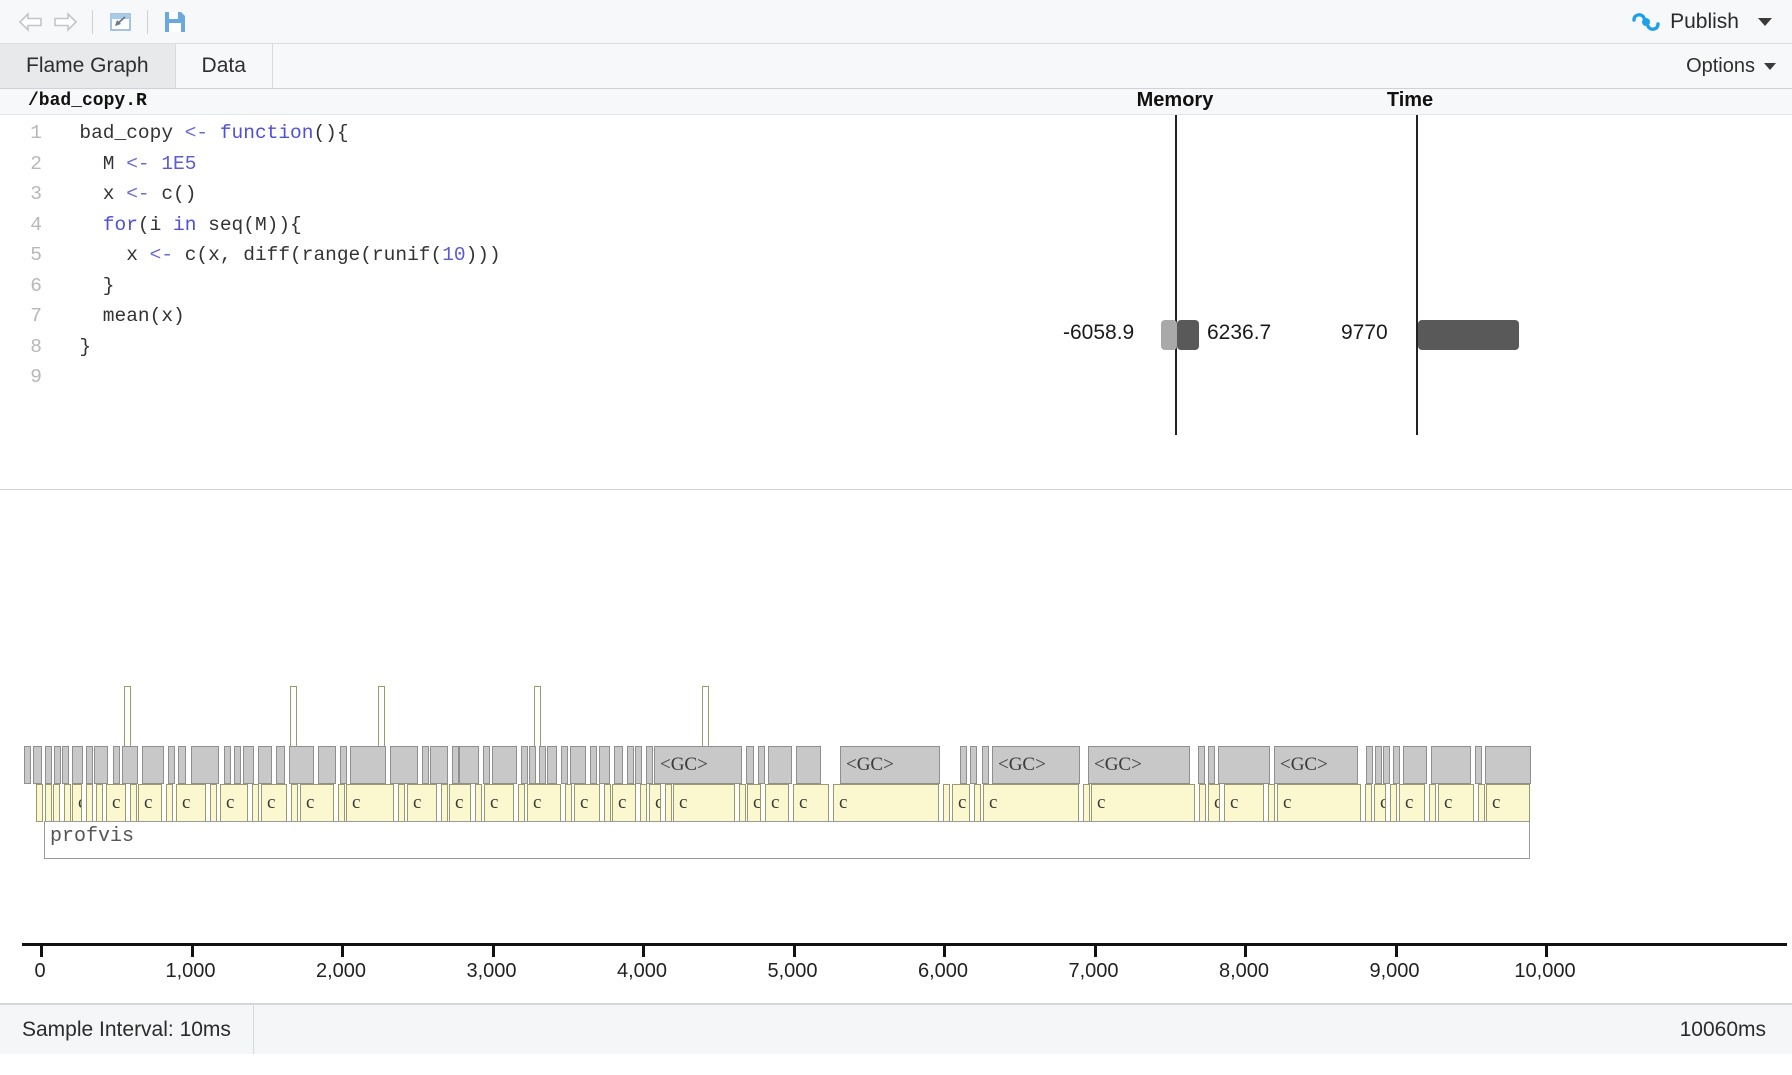 The height and width of the screenshot is (1075, 1792). Describe the element at coordinates (896, 286) in the screenshot. I see `code-line: 6 }` at that location.